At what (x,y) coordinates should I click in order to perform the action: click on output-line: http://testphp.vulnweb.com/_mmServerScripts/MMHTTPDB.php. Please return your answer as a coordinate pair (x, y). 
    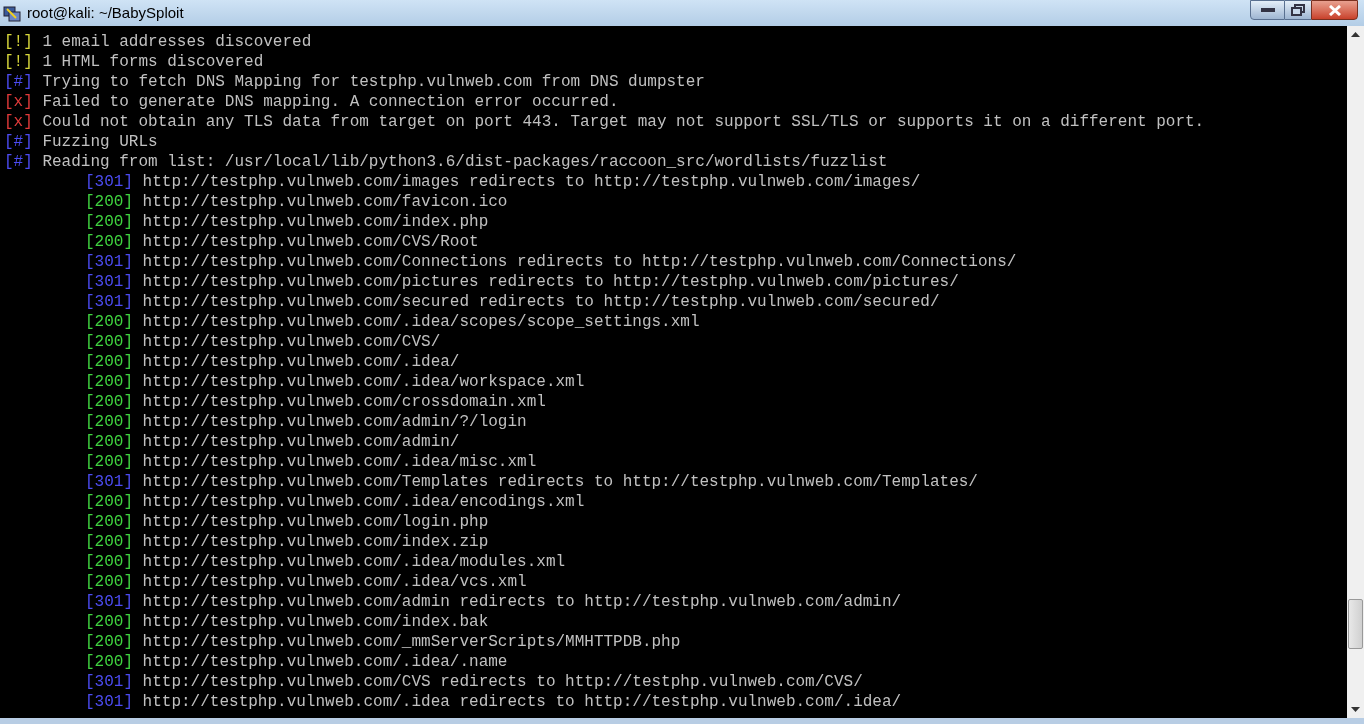
    Looking at the image, I should click on (411, 642).